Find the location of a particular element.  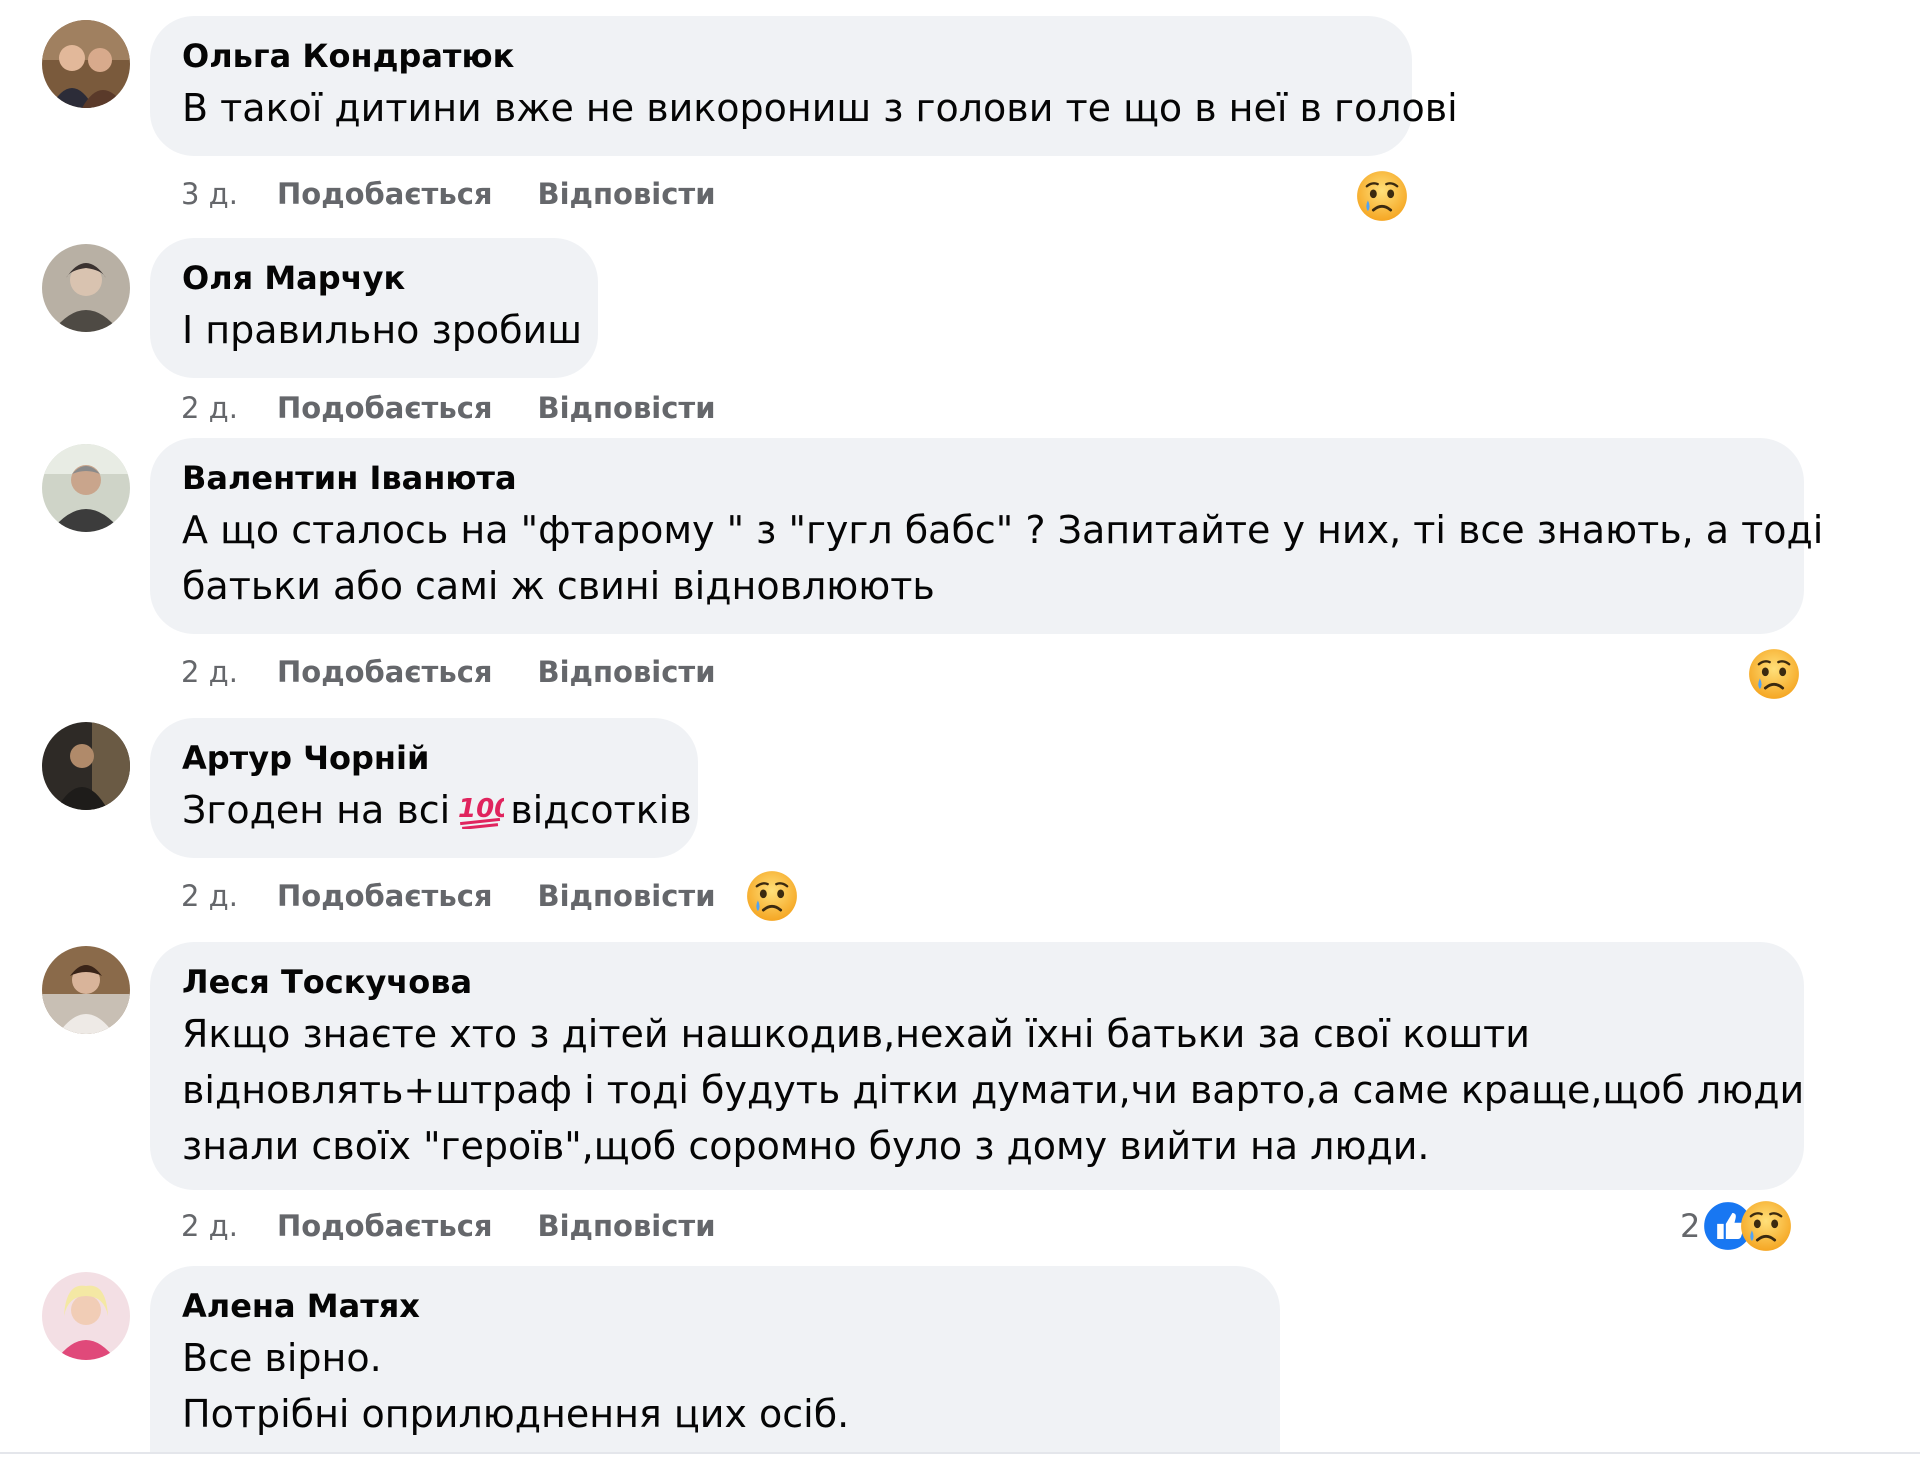

comment-author: Валентин Іванюта is located at coordinates (977, 478).